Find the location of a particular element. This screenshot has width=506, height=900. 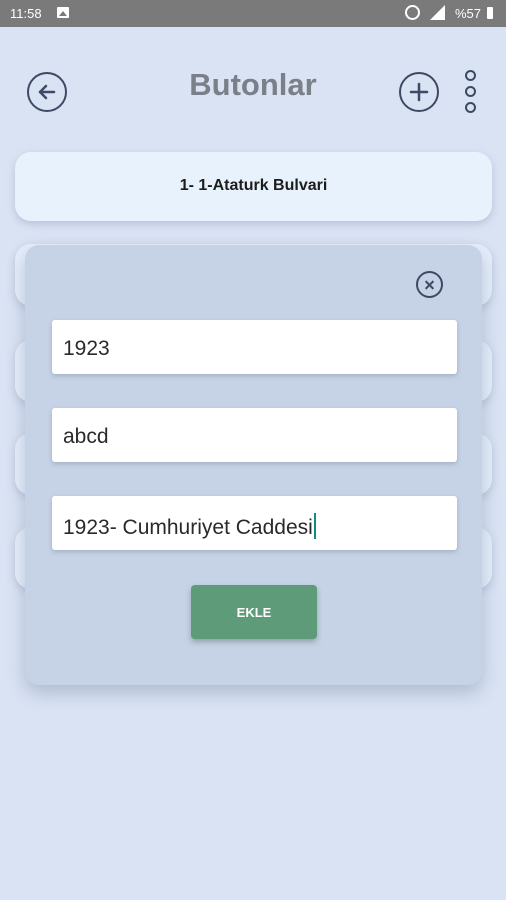

field-value: 1923- Cumhuriyet Caddesi is located at coordinates (188, 527).